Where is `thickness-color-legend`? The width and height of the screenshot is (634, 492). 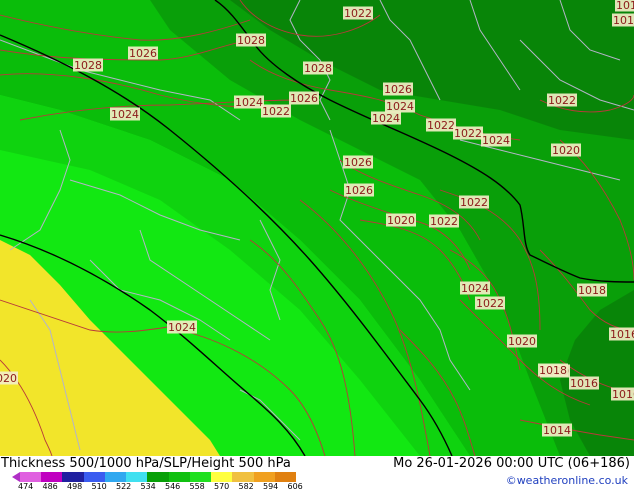
thickness-color-legend is located at coordinates (158, 477).